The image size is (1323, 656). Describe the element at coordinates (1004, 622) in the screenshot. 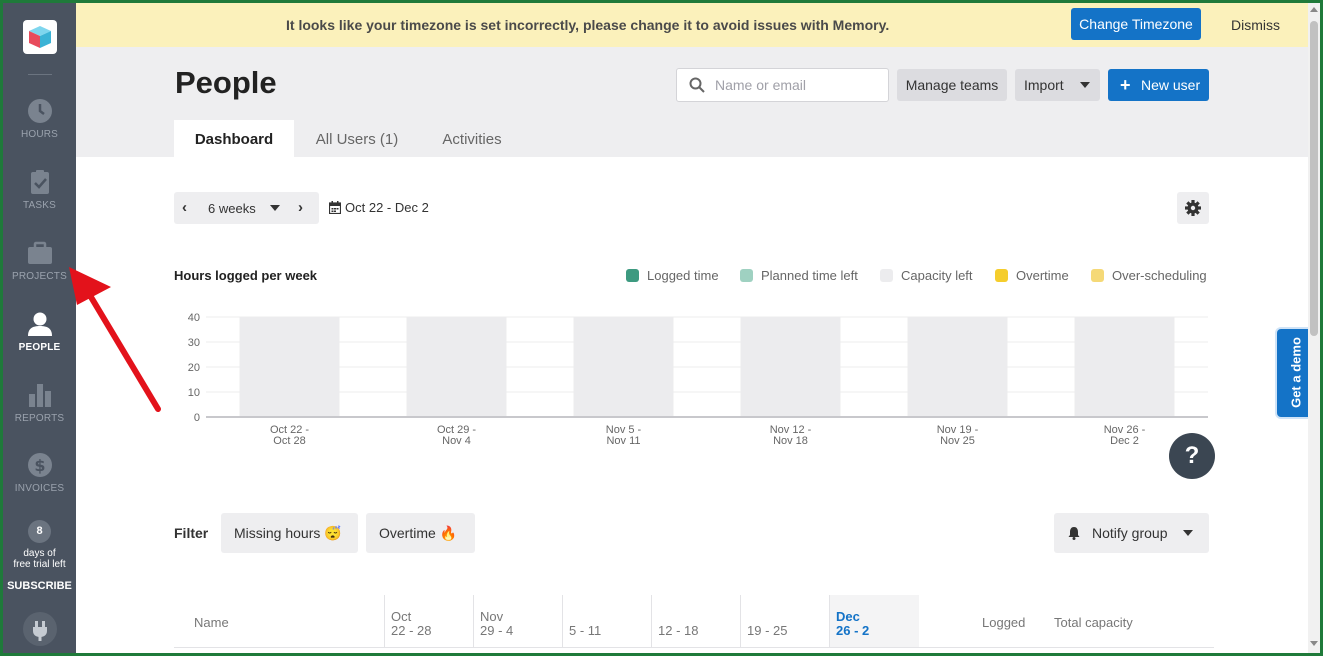

I see `header-label: Logged` at that location.